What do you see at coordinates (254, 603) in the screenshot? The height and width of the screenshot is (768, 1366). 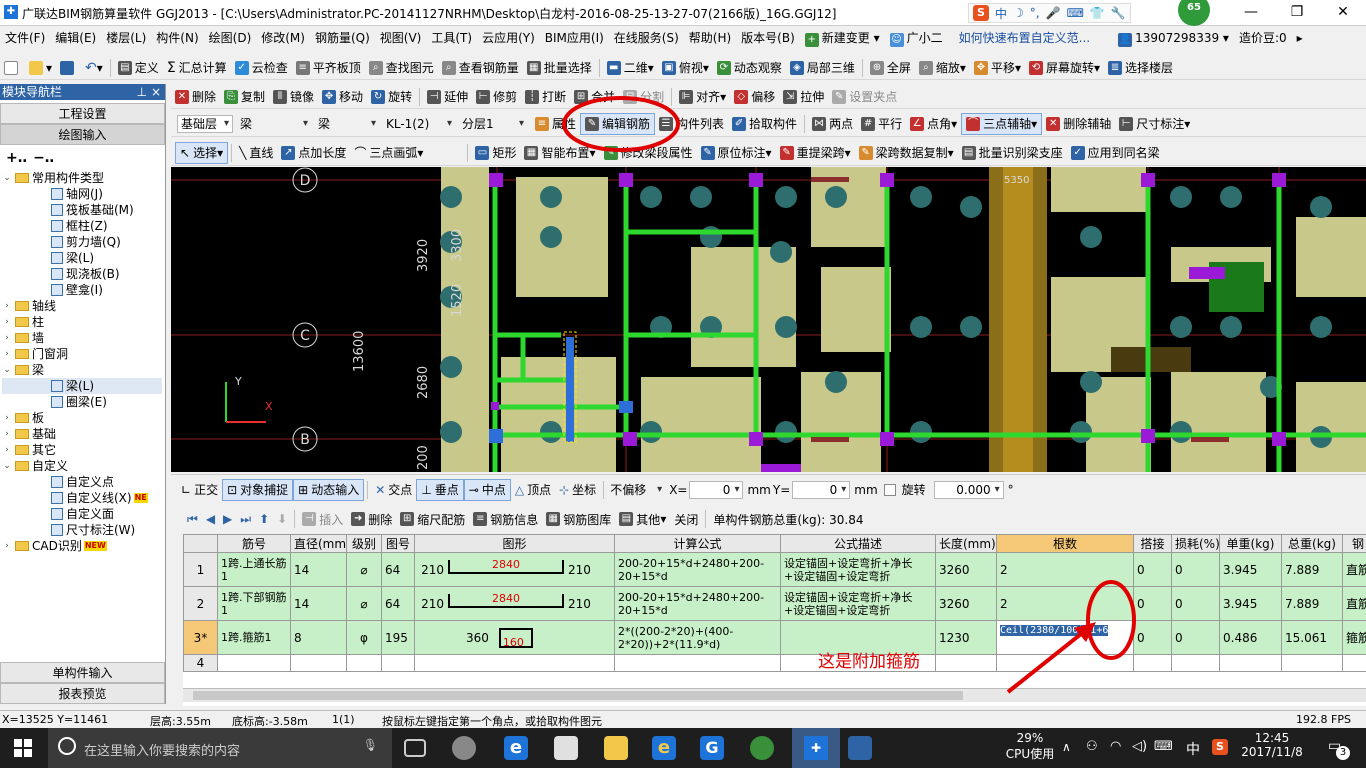 I see `cell-bar-no: 1跨.下部钢筋1` at bounding box center [254, 603].